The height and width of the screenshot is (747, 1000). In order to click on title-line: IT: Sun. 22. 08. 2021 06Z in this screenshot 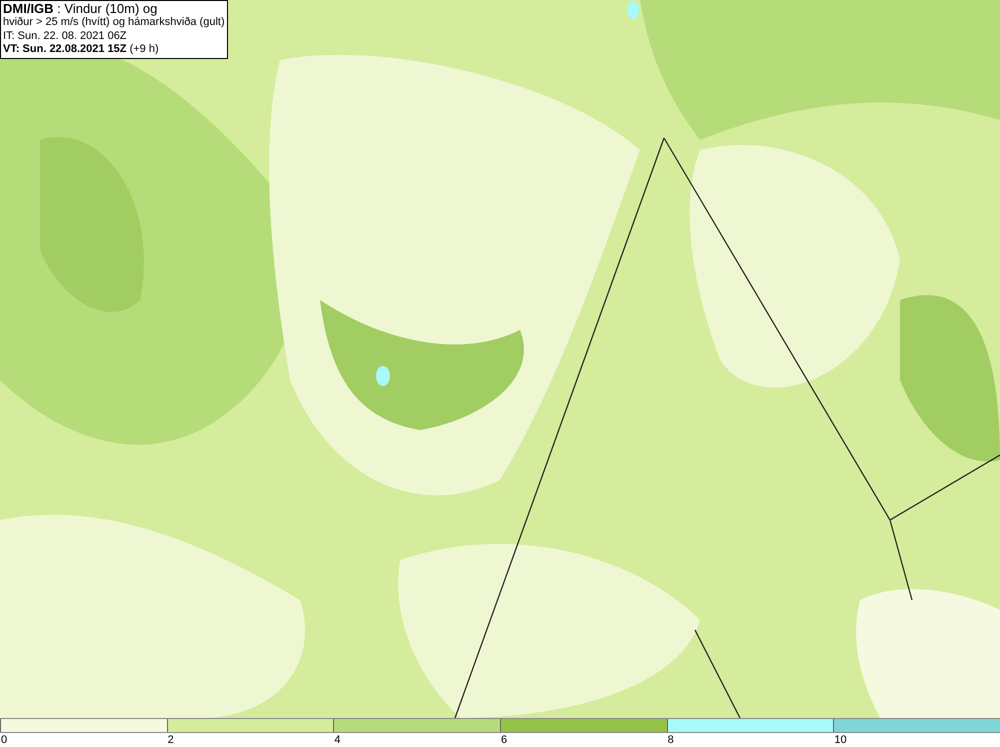, I will do `click(65, 36)`.